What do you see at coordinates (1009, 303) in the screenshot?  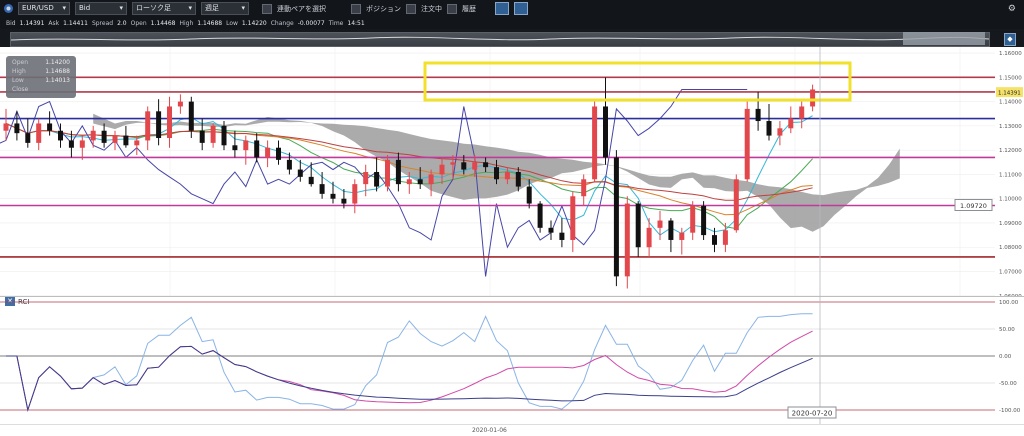 I see `rci-y-tick-label: 100.00` at bounding box center [1009, 303].